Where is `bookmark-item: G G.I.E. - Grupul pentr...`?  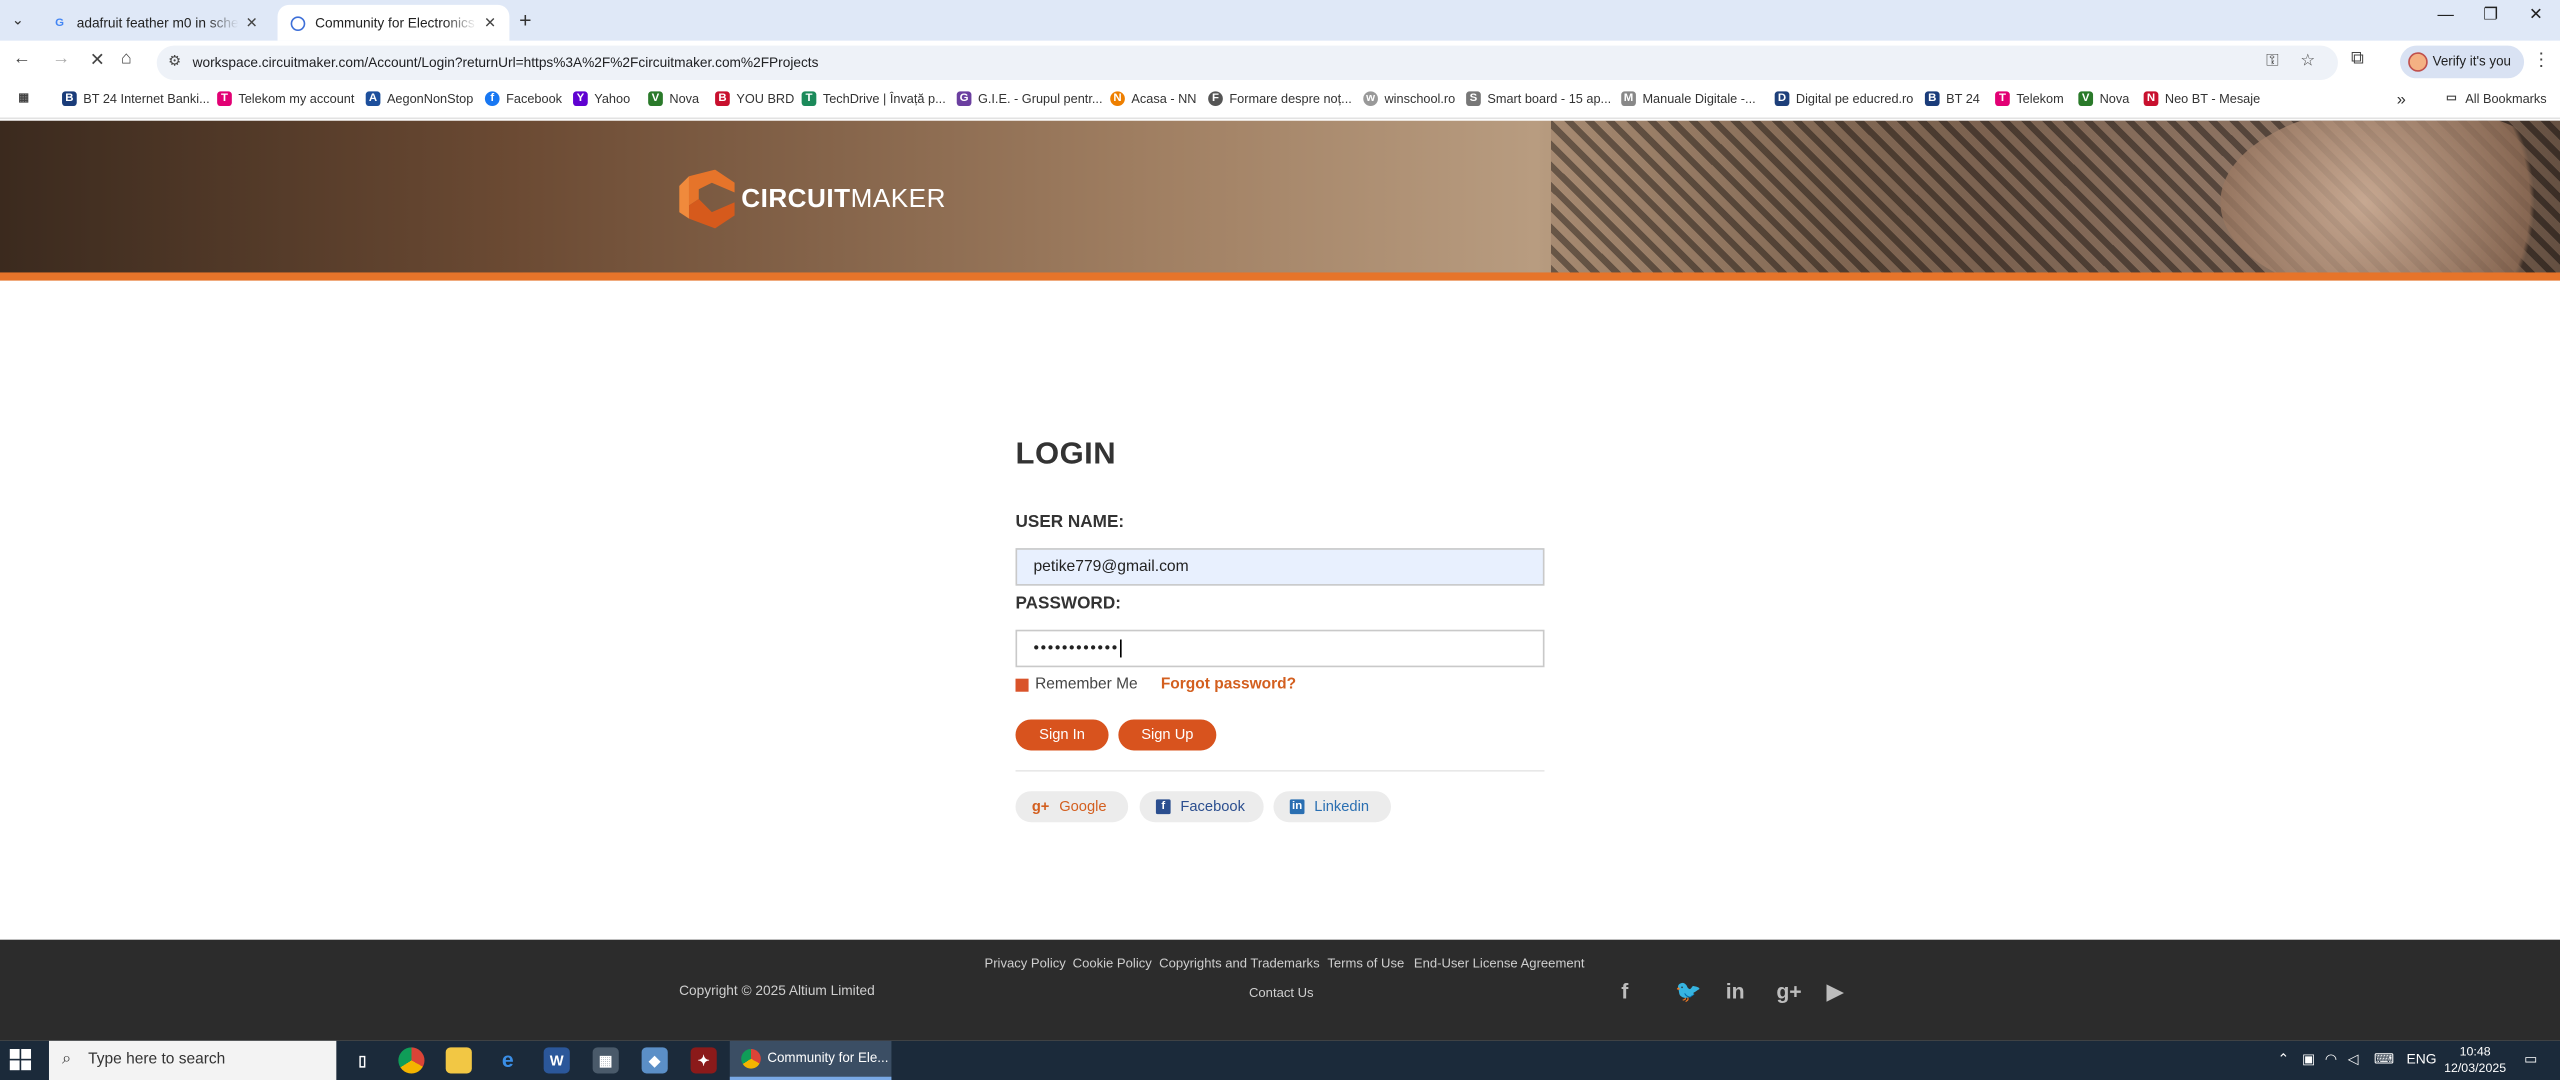
bookmark-item: G G.I.E. - Grupul pentr... is located at coordinates (1029, 99).